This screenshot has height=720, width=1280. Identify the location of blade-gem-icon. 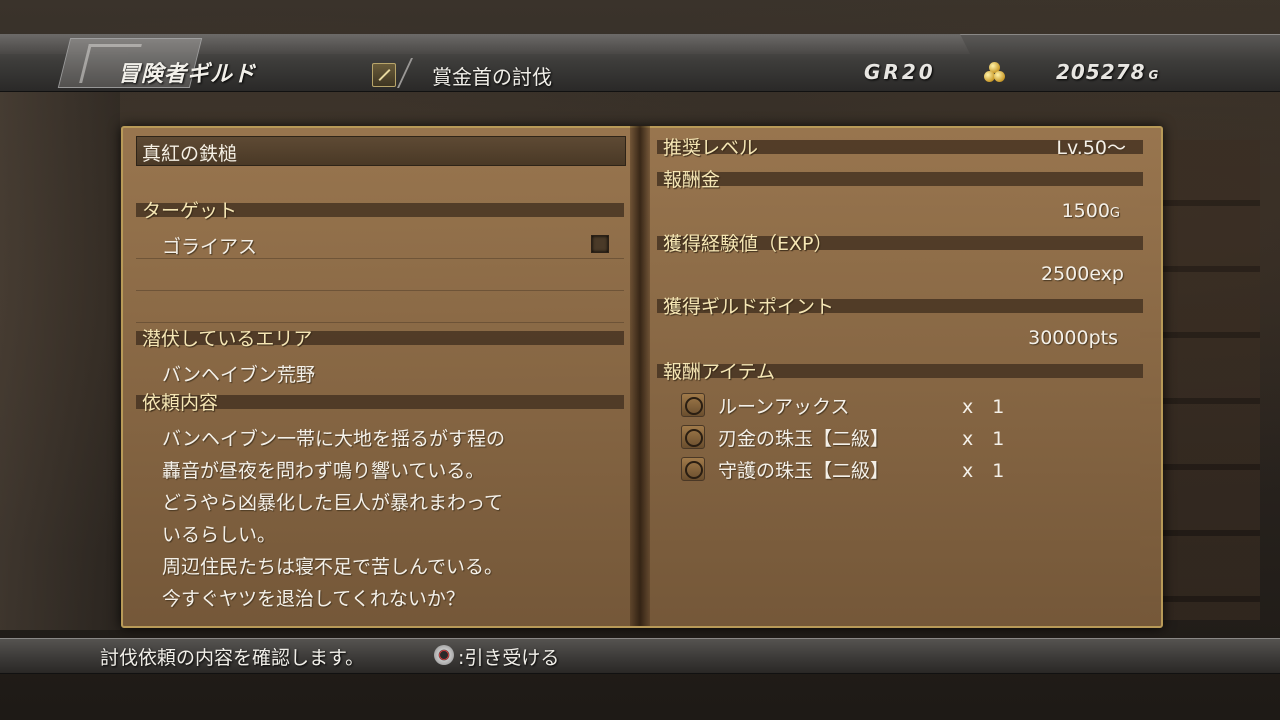
(693, 437).